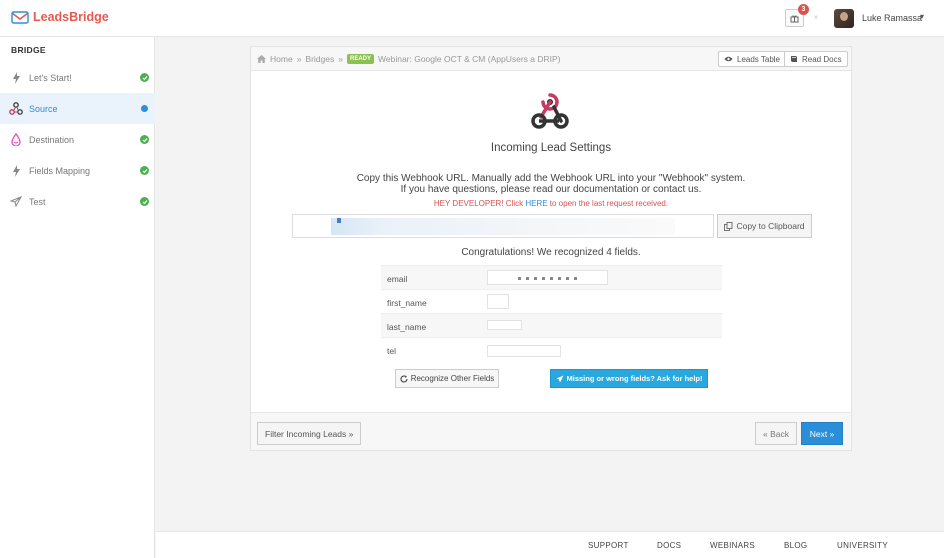  Describe the element at coordinates (551, 252) in the screenshot. I see `recognized-fields-message: Congratulations! We recognized 4 fields.` at that location.